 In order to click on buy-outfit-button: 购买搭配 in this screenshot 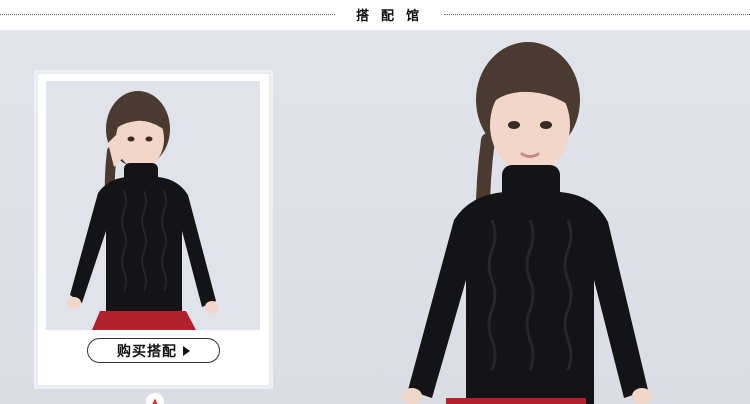, I will do `click(153, 350)`.